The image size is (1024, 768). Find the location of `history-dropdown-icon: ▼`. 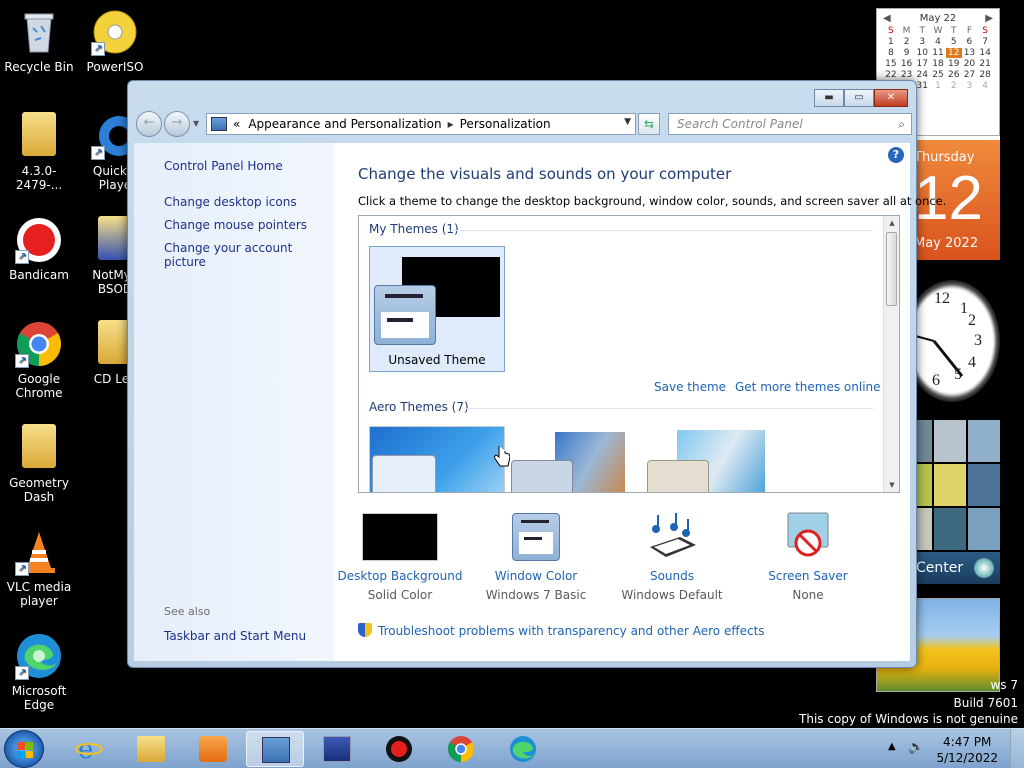

history-dropdown-icon: ▼ is located at coordinates (196, 123).